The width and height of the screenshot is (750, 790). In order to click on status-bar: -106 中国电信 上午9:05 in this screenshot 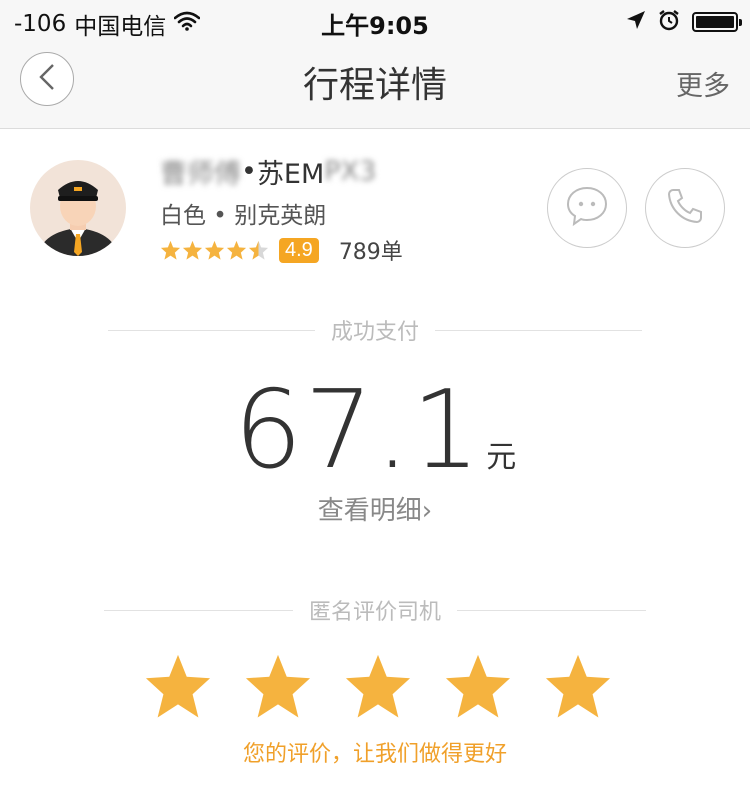, I will do `click(375, 20)`.